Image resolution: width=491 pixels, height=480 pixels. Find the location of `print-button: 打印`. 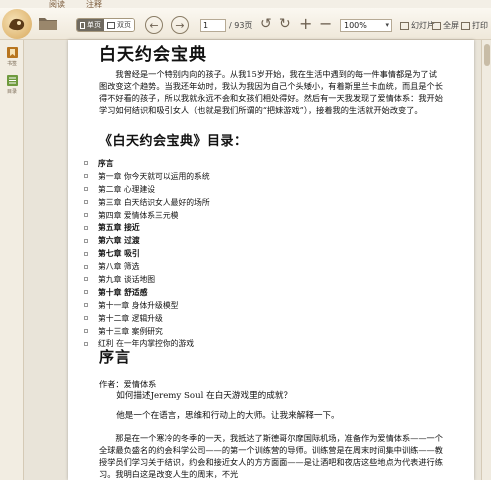

print-button: 打印 is located at coordinates (474, 25).